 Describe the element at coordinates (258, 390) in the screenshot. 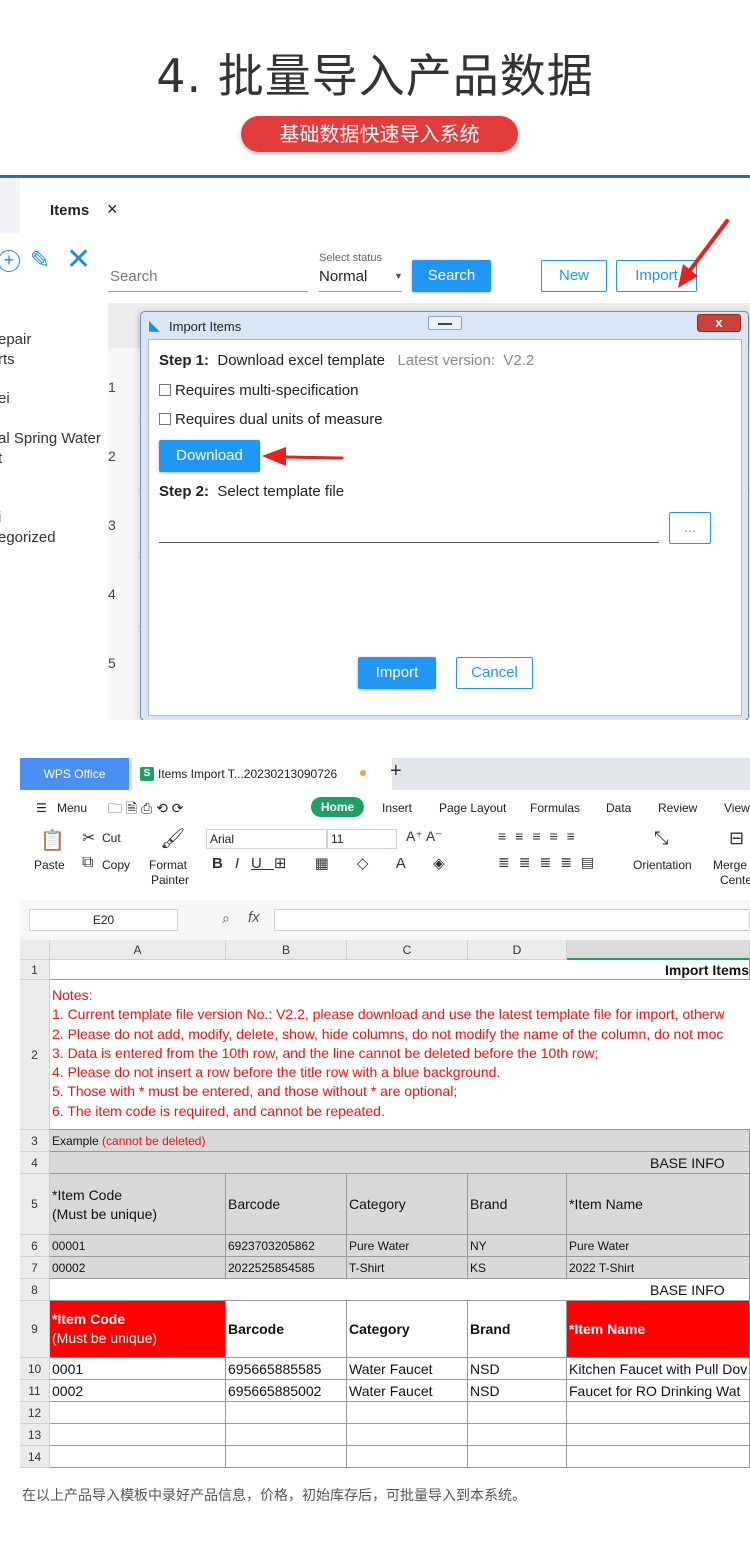

I see `multi-spec-checkbox: Requires multi-specification` at that location.